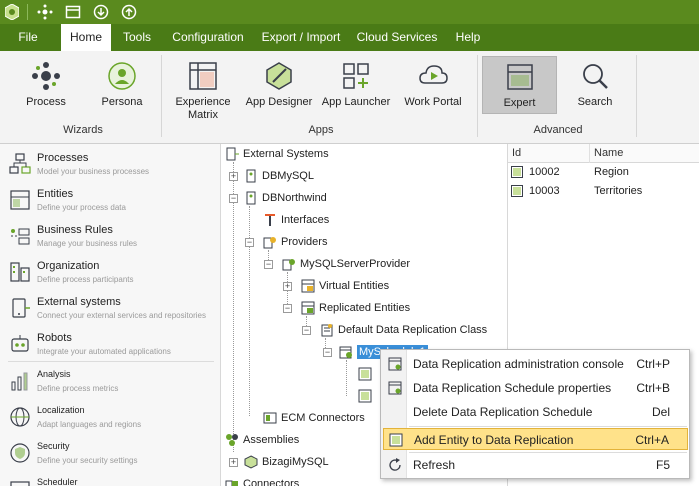 The height and width of the screenshot is (486, 699). I want to click on nav-subtitle: Integrate your automated applications, so click(104, 351).